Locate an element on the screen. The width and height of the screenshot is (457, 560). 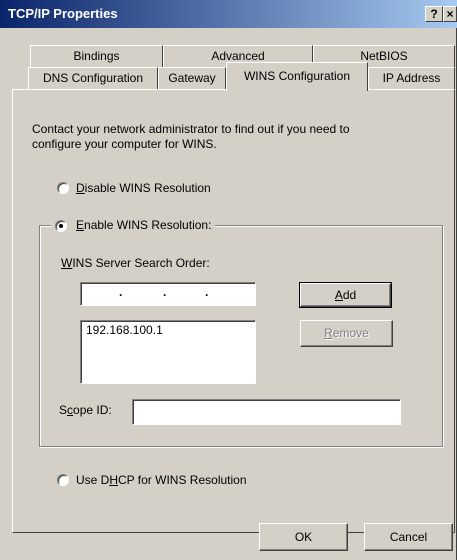
use-dhcp-label: Use DHCP for WINS Resolution is located at coordinates (161, 480).